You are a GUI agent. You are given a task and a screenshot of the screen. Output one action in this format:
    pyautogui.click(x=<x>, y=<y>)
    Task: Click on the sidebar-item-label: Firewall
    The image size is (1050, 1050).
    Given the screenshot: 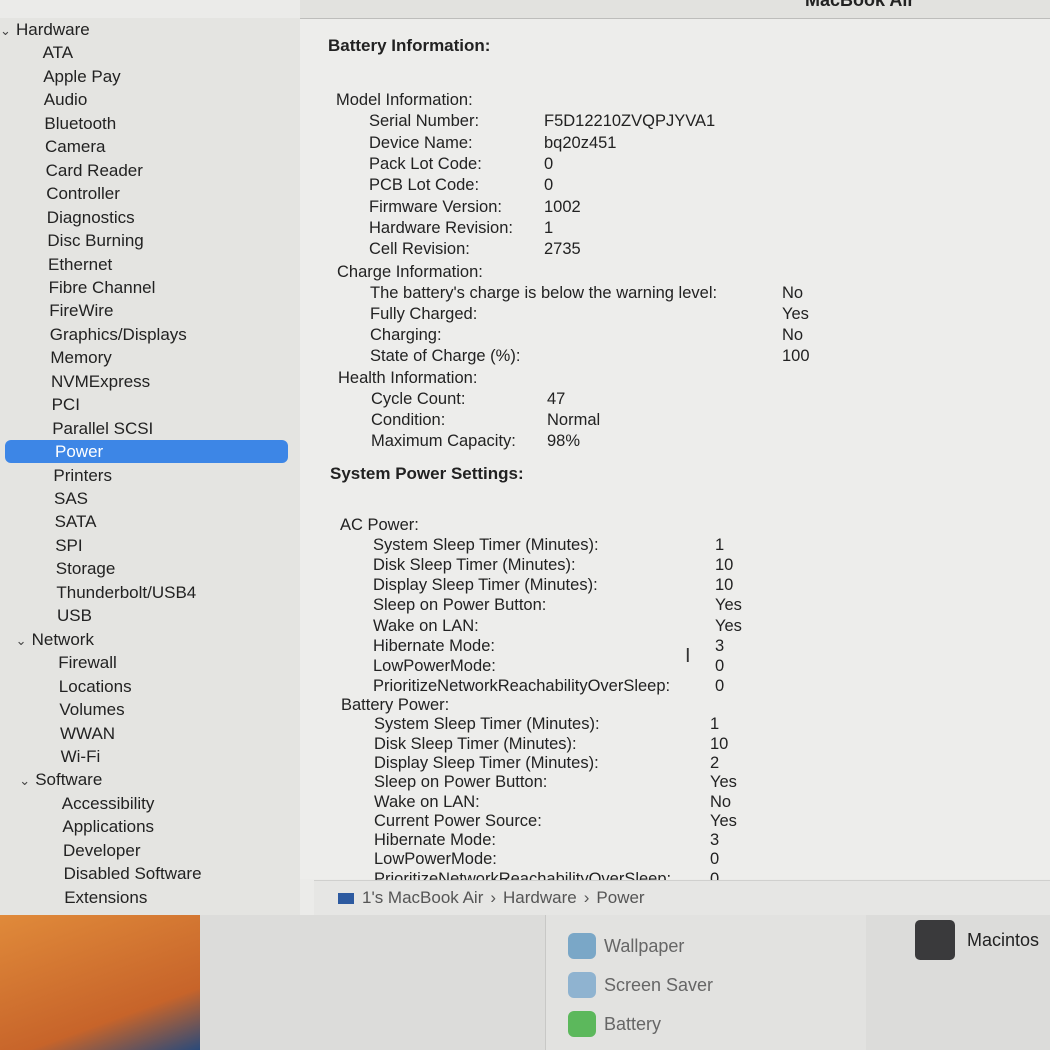 What is the action you would take?
    pyautogui.click(x=87, y=663)
    